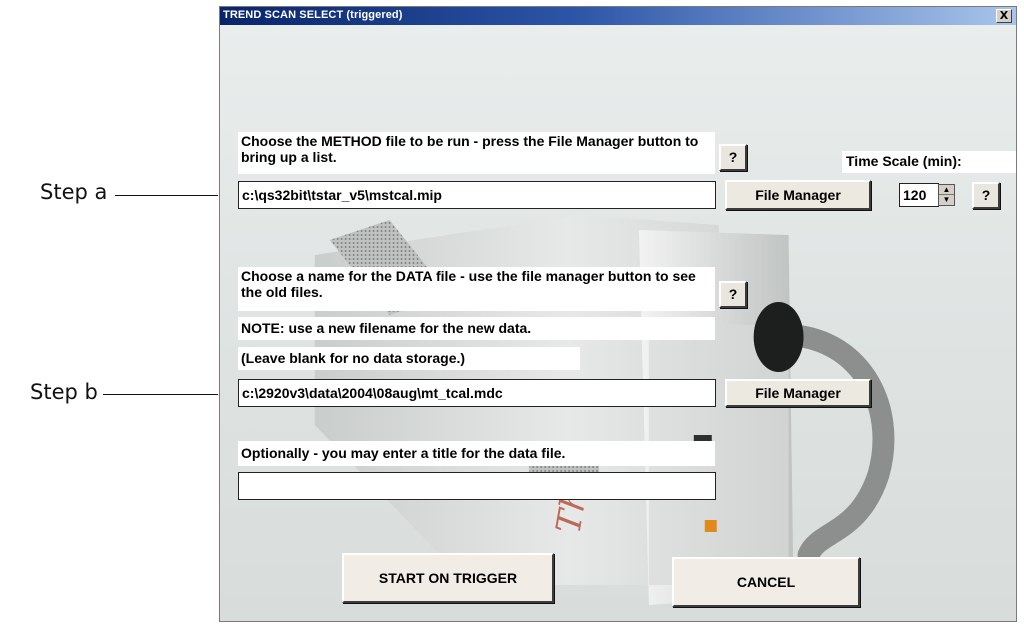 This screenshot has height=625, width=1024. I want to click on data-file-blank-note: (Leave blank for no data storage.), so click(409, 358).